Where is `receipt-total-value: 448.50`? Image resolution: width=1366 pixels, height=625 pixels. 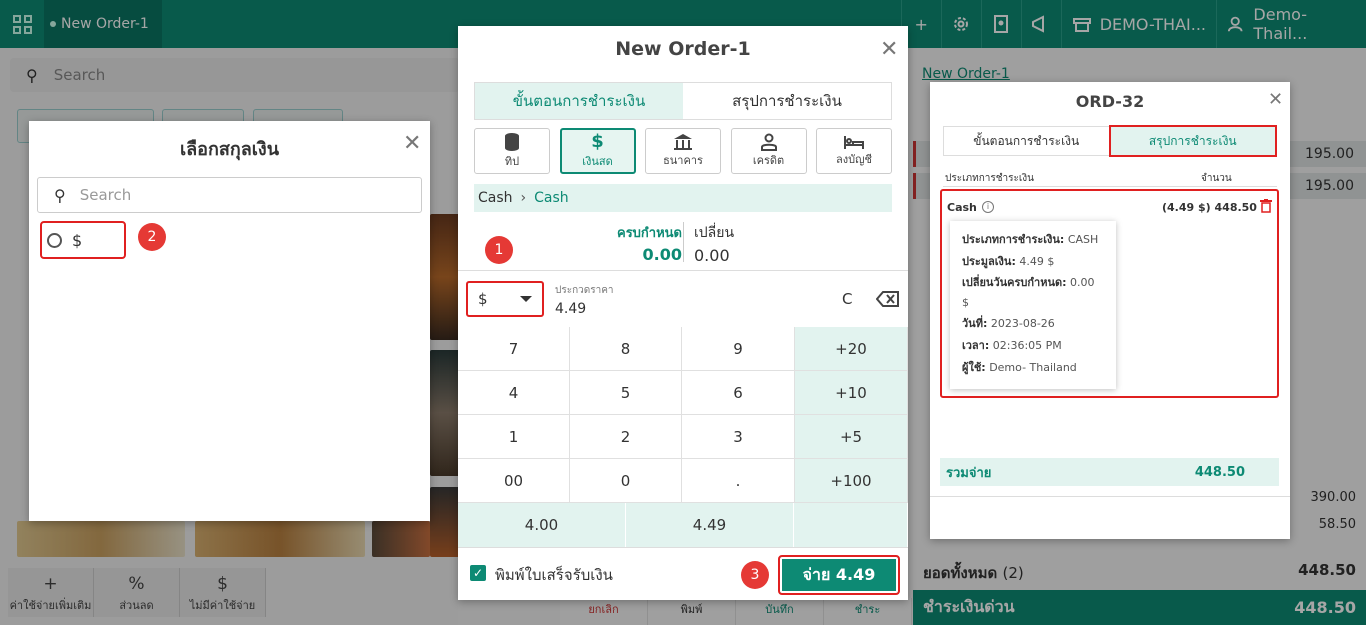
receipt-total-value: 448.50 is located at coordinates (1219, 472).